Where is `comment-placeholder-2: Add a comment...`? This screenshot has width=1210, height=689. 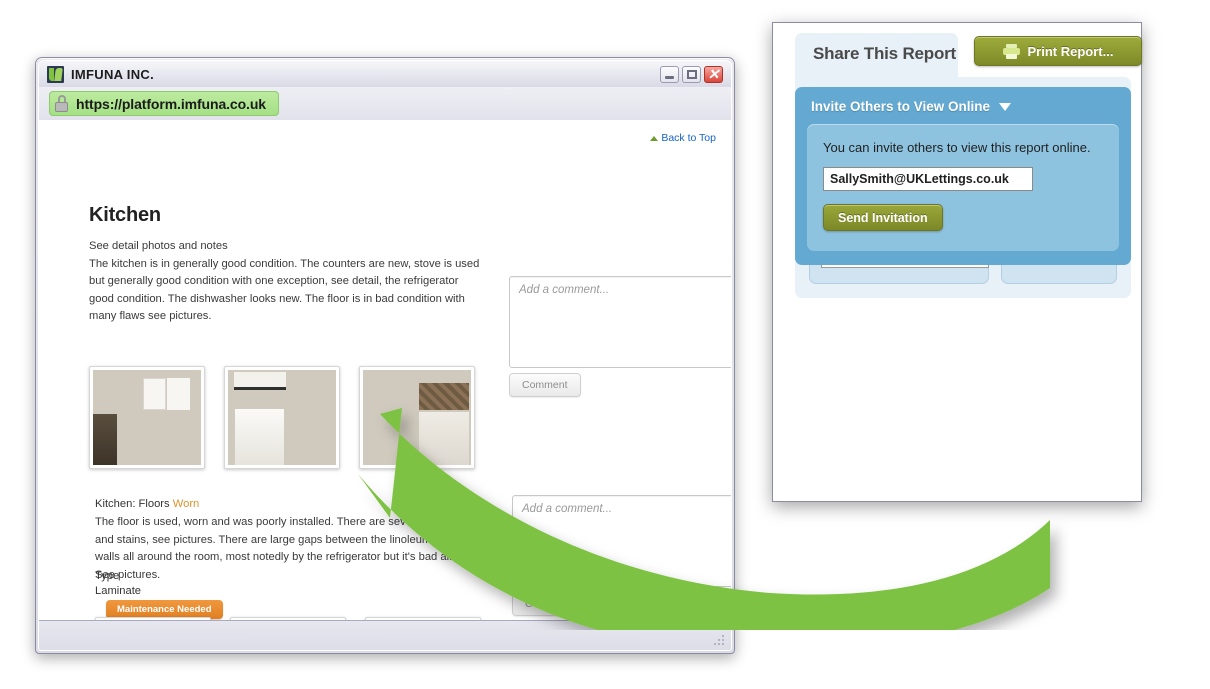 comment-placeholder-2: Add a comment... is located at coordinates (567, 509).